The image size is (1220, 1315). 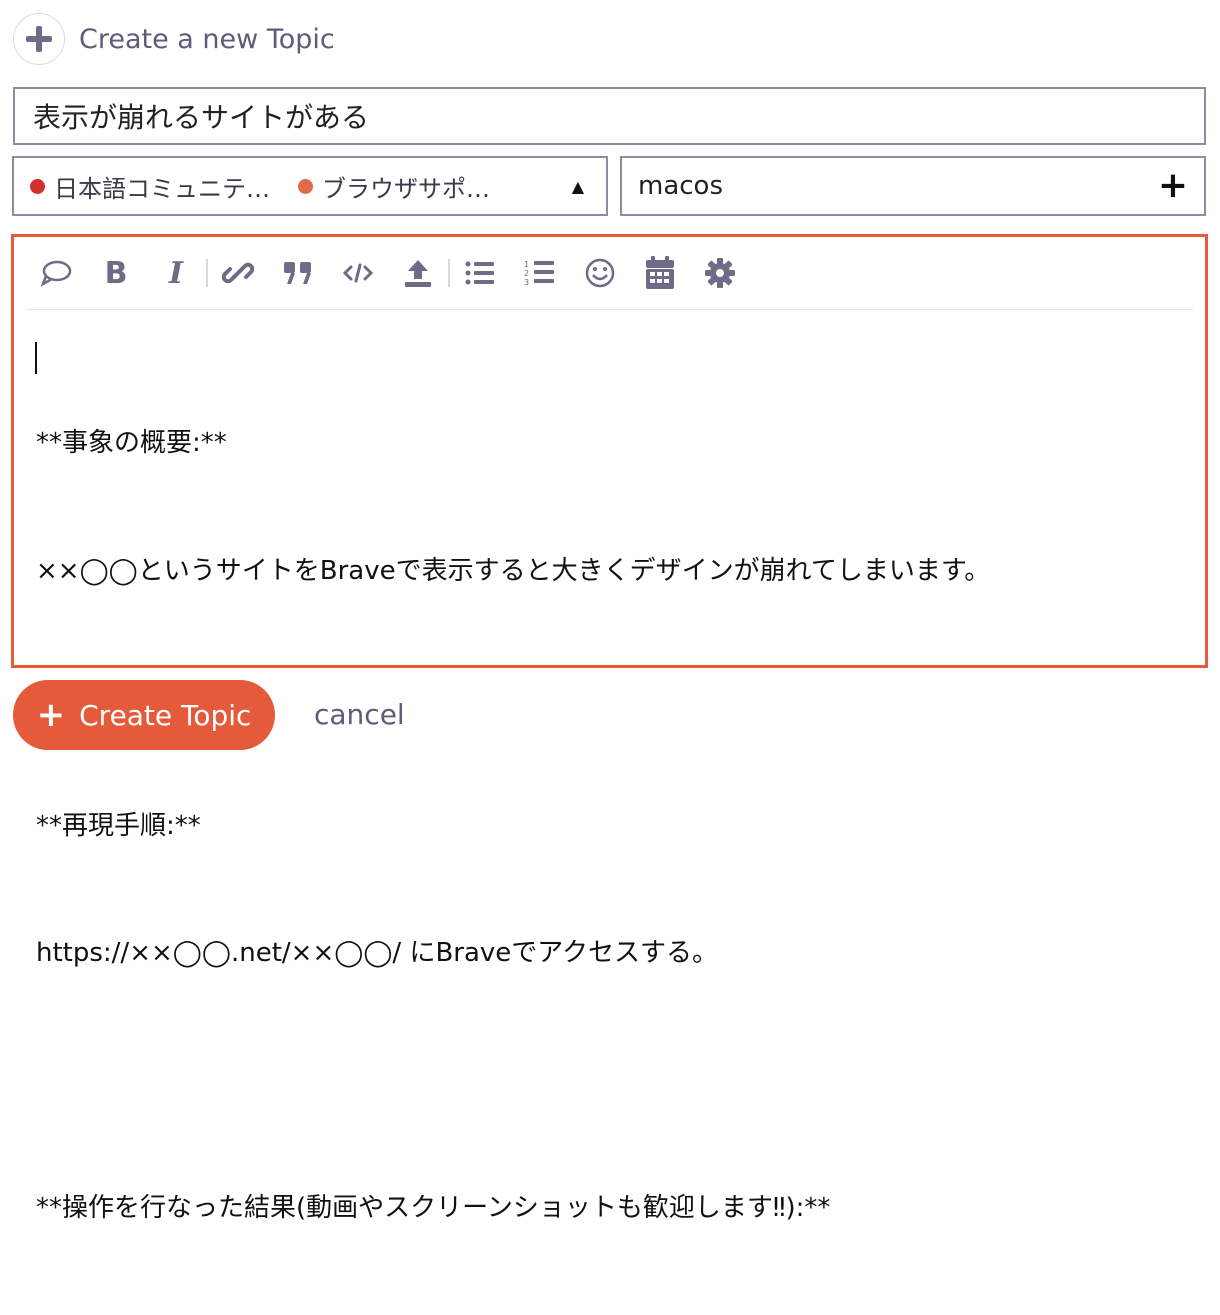 I want to click on plus-icon: +, so click(x=51, y=715).